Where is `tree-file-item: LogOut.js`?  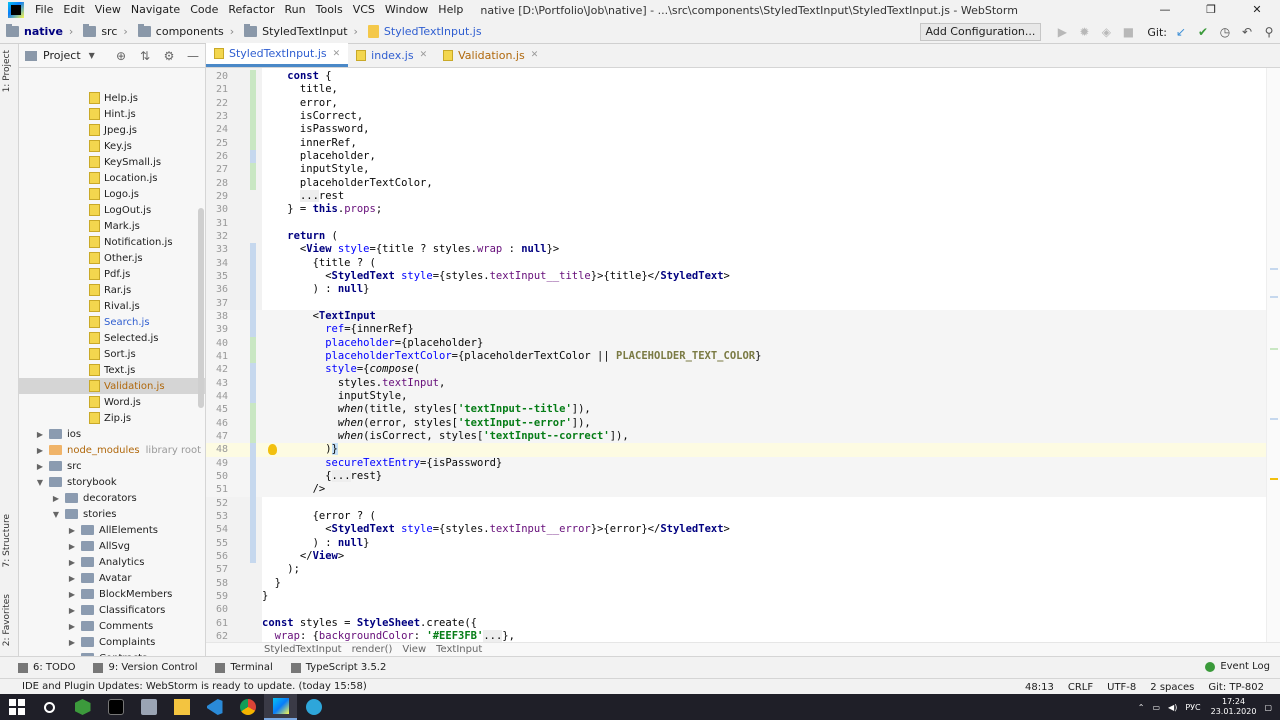 tree-file-item: LogOut.js is located at coordinates (112, 210).